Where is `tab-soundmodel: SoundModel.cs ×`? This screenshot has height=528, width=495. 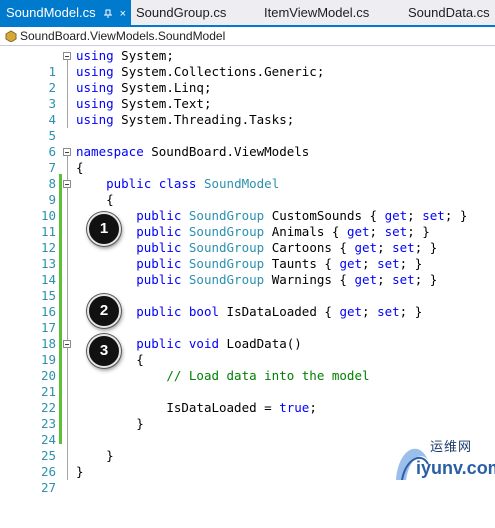 tab-soundmodel: SoundModel.cs × is located at coordinates (65, 12).